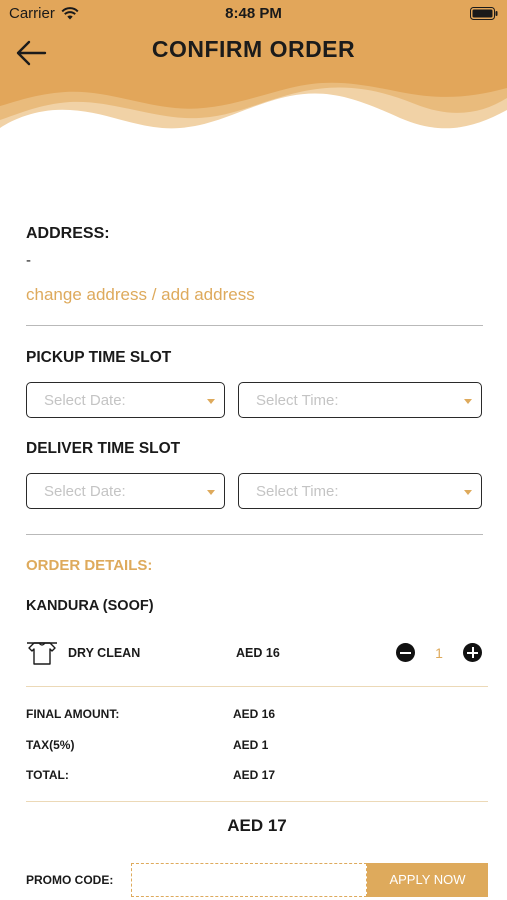 The image size is (507, 900). What do you see at coordinates (405, 652) in the screenshot?
I see `decrease-quantity-button` at bounding box center [405, 652].